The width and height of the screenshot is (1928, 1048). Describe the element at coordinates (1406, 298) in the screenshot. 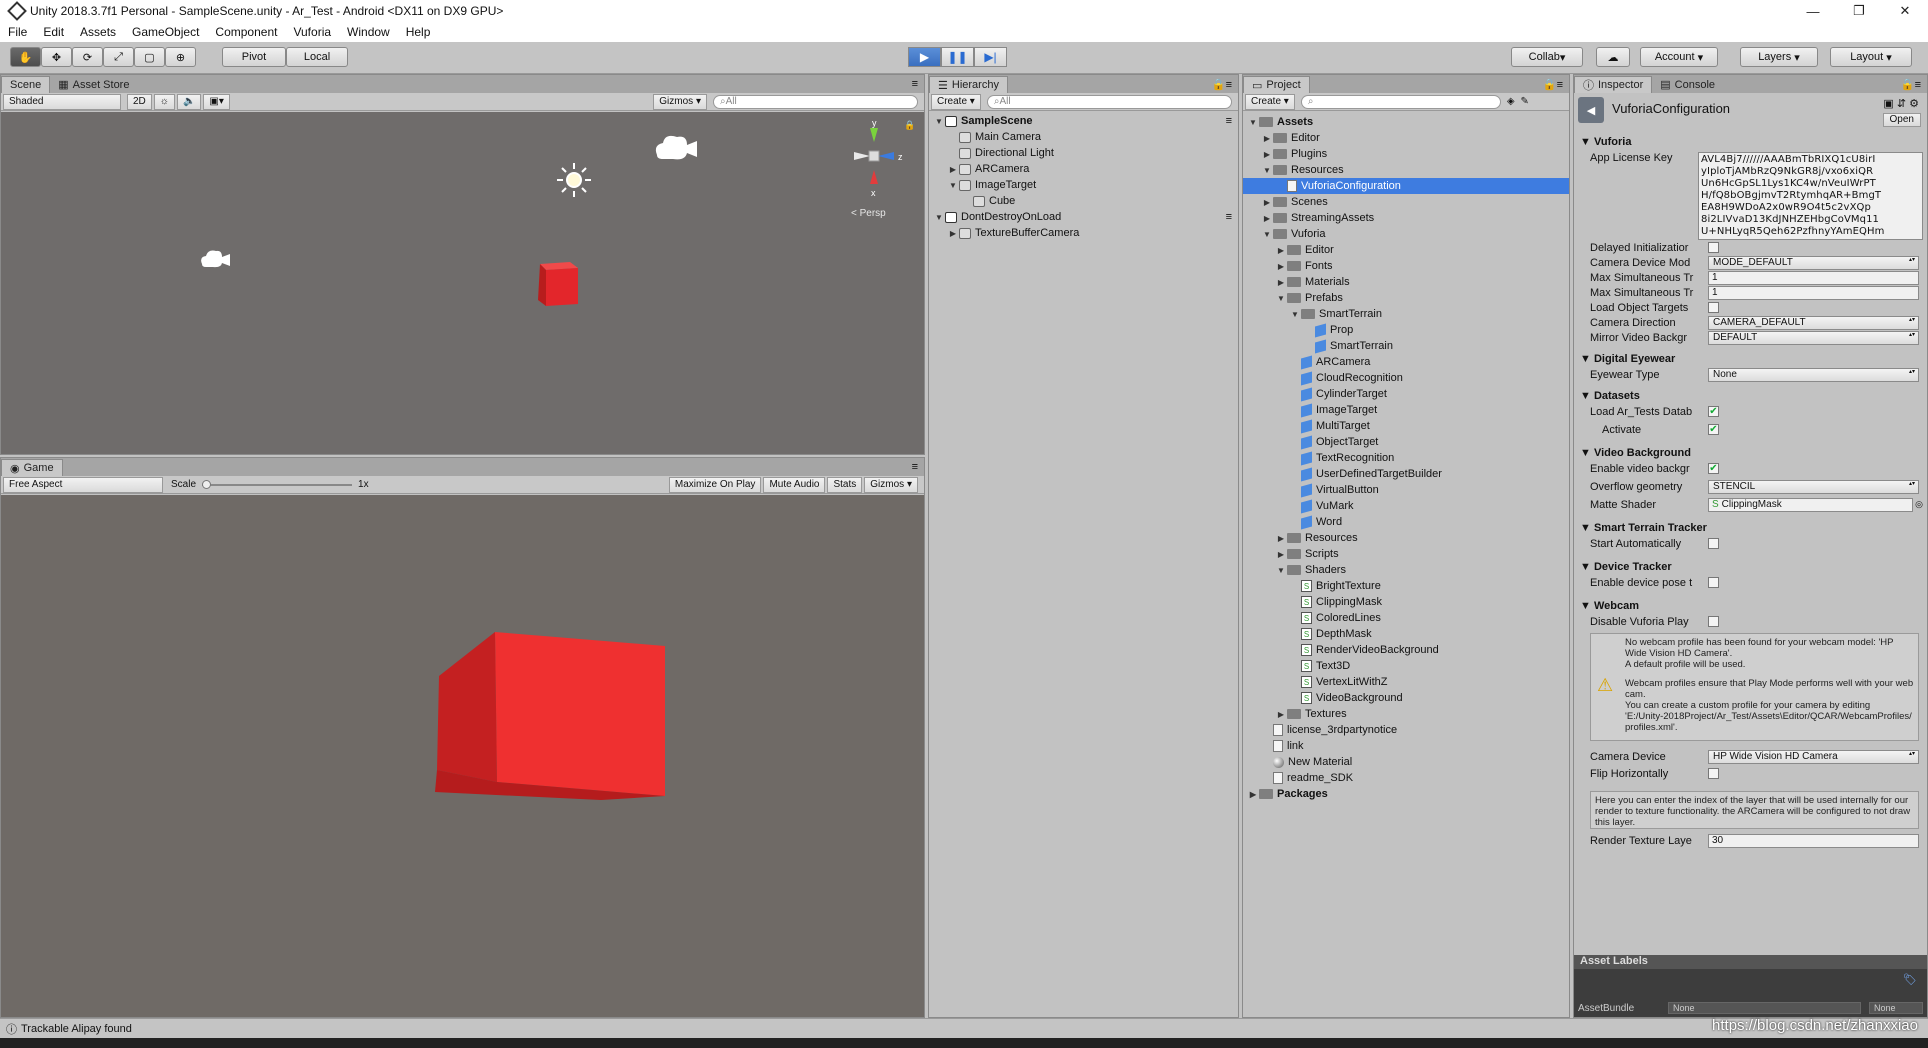

I see `project-item: ▼ Prefabs` at that location.